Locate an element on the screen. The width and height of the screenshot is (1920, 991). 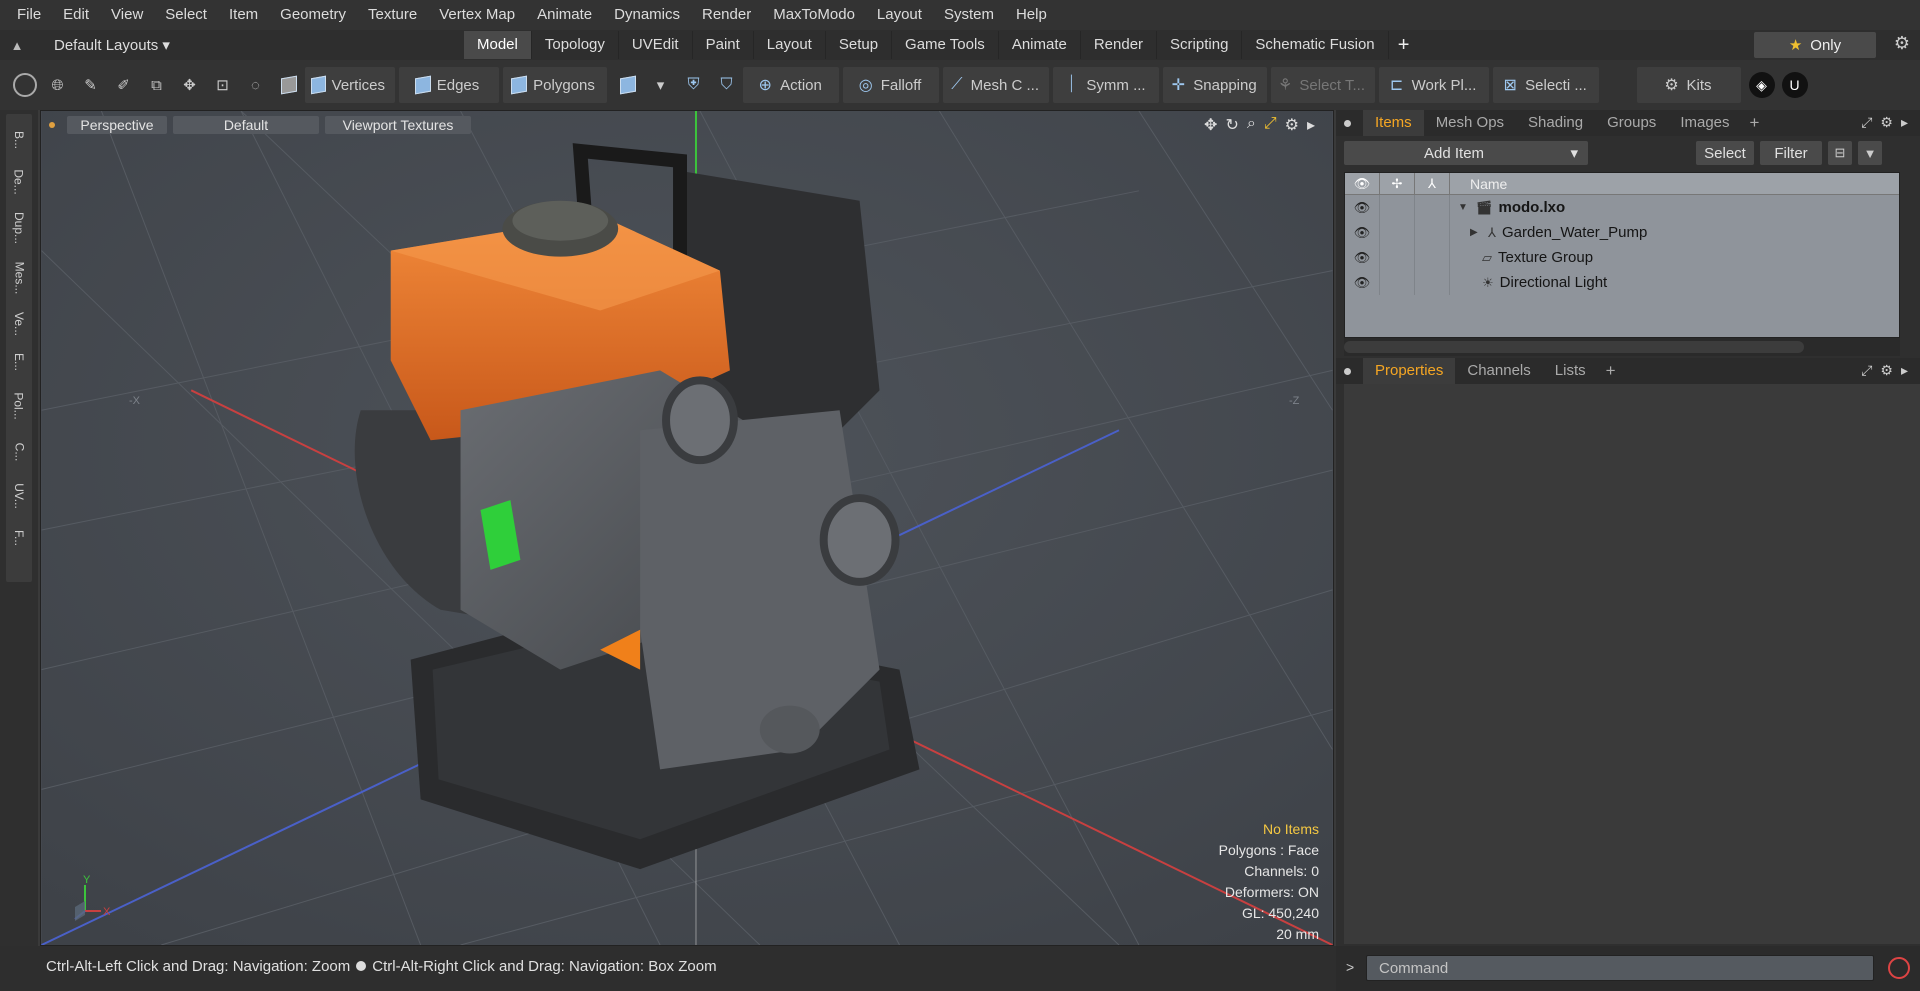
snapping-button: ✛ Snapping is located at coordinates (1215, 85).